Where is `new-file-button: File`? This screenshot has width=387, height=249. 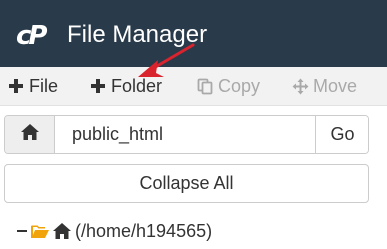
new-file-button: File is located at coordinates (33, 86).